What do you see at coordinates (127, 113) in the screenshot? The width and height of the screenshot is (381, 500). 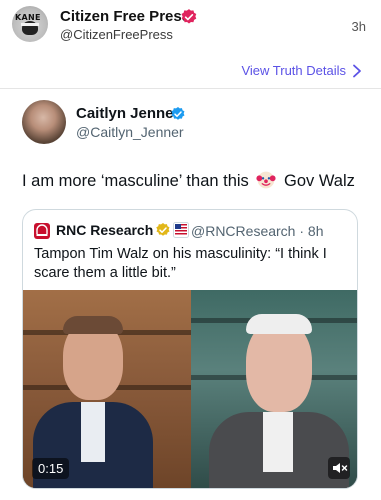 I see `tweet-author-name: Caitlyn Jenner` at bounding box center [127, 113].